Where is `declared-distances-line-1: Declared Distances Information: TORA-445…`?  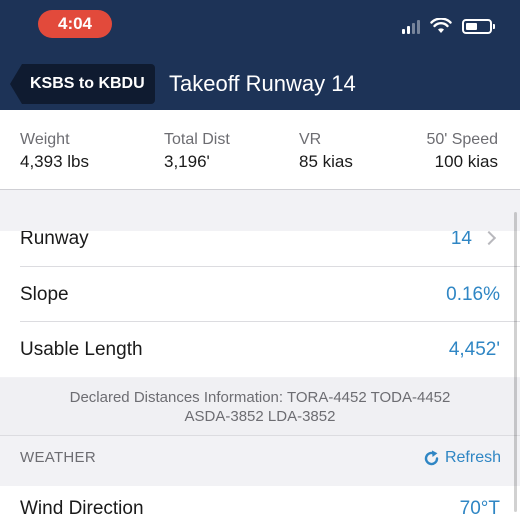 declared-distances-line-1: Declared Distances Information: TORA-445… is located at coordinates (260, 397).